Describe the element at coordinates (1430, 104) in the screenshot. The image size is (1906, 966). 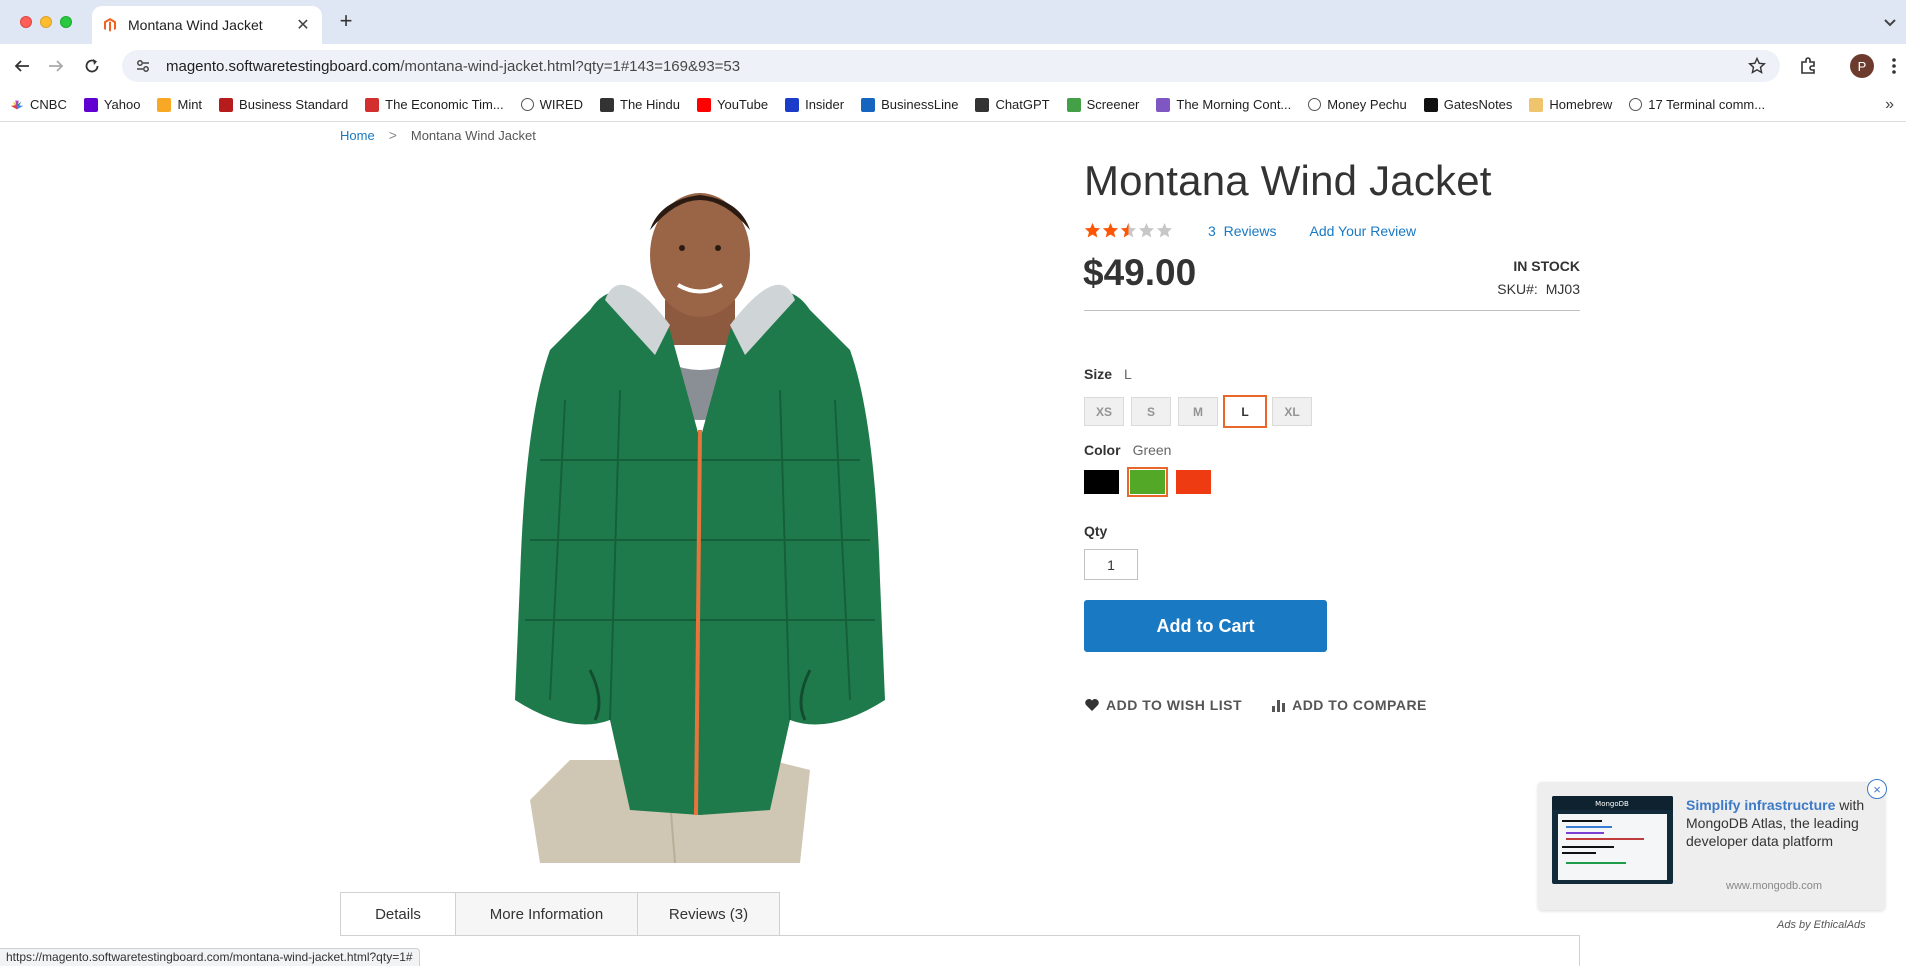
I see `gatesnotes-icon` at that location.